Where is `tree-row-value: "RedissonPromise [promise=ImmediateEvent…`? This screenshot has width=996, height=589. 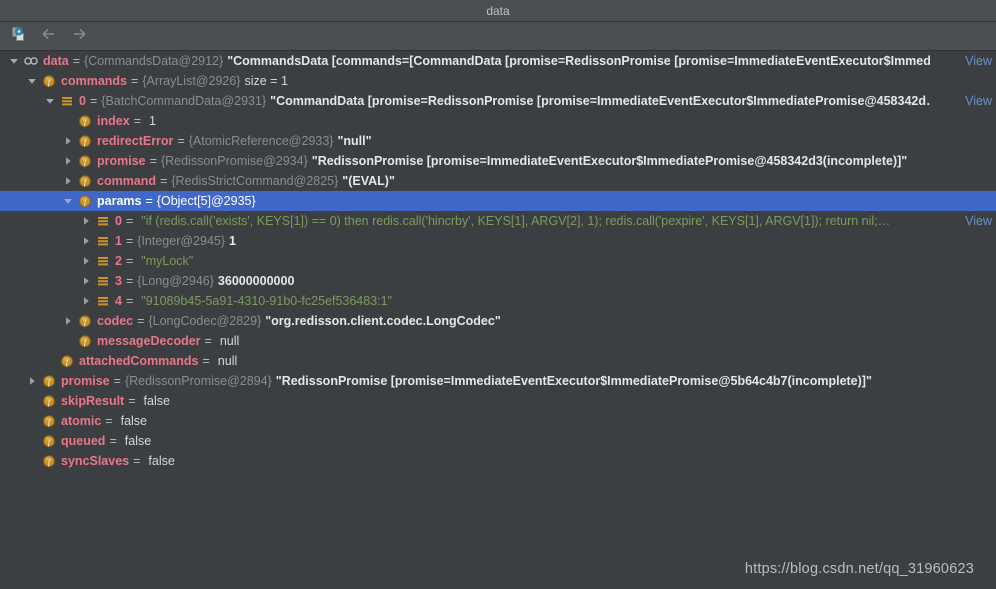 tree-row-value: "RedissonPromise [promise=ImmediateEvent… is located at coordinates (609, 161).